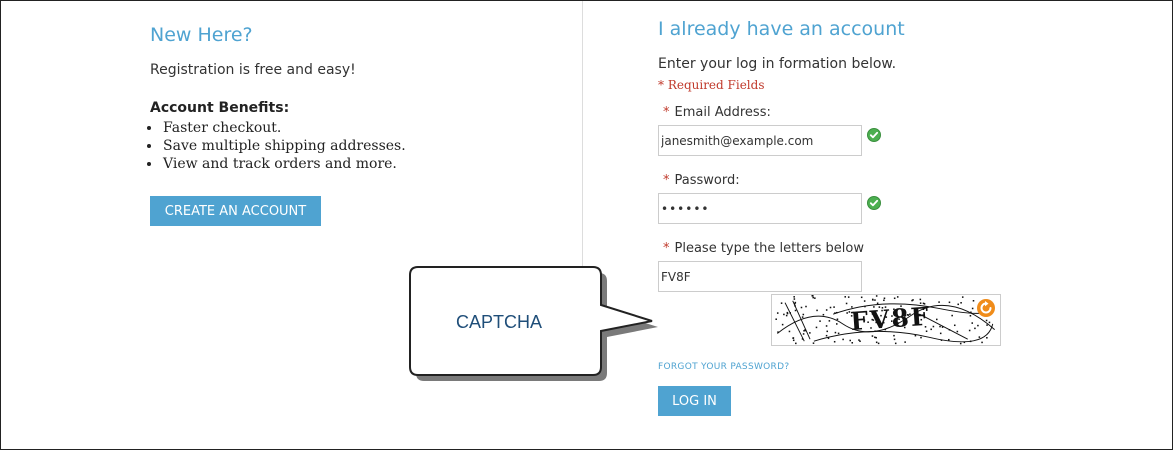 The image size is (1173, 450). What do you see at coordinates (723, 367) in the screenshot?
I see `forgot-password-link: FORGOT YOUR PASSWORD?` at bounding box center [723, 367].